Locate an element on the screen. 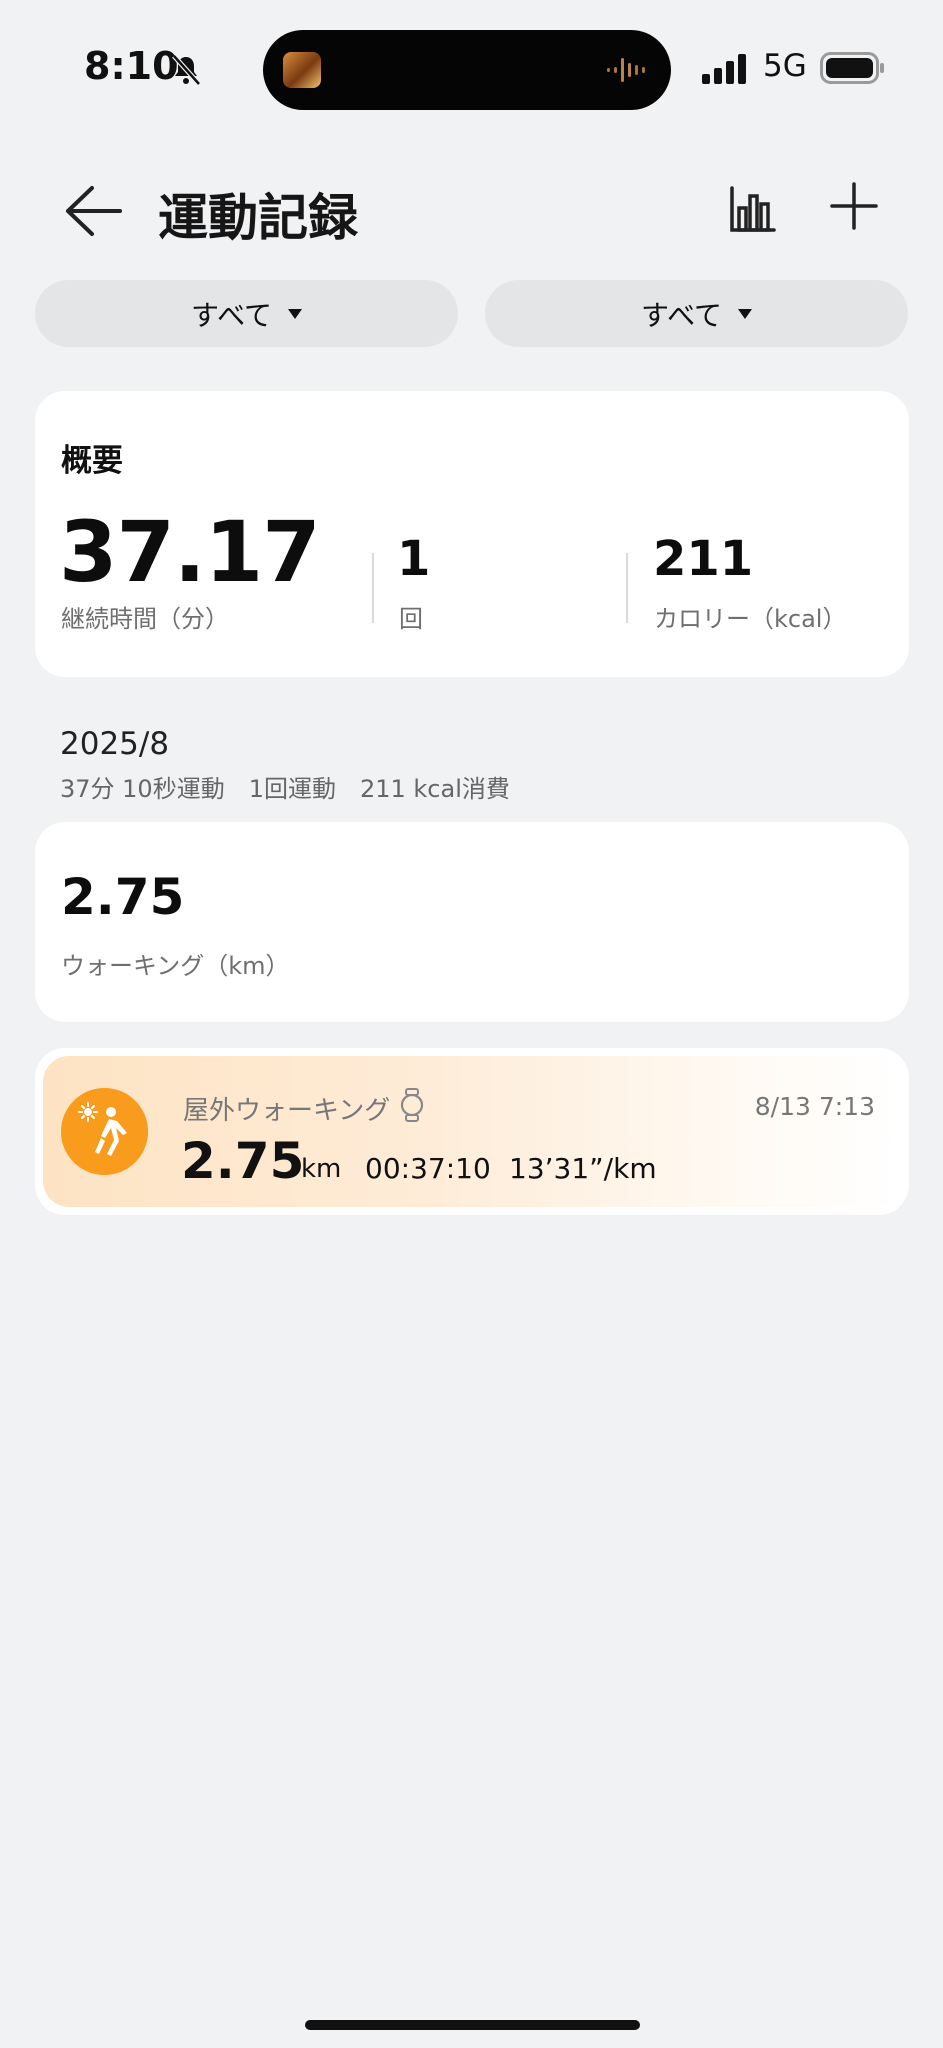 This screenshot has height=2048, width=943. activity-duration: 00:37:10 is located at coordinates (428, 1168).